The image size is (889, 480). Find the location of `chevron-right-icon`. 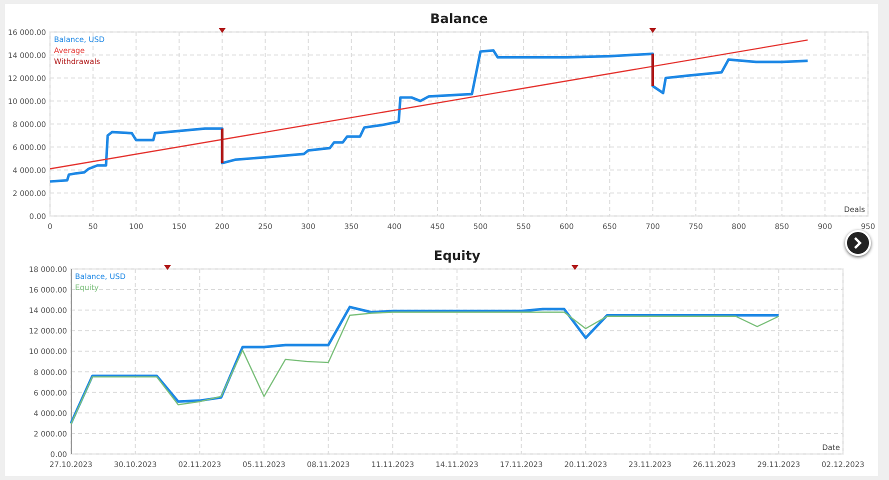

chevron-right-icon is located at coordinates (858, 243).